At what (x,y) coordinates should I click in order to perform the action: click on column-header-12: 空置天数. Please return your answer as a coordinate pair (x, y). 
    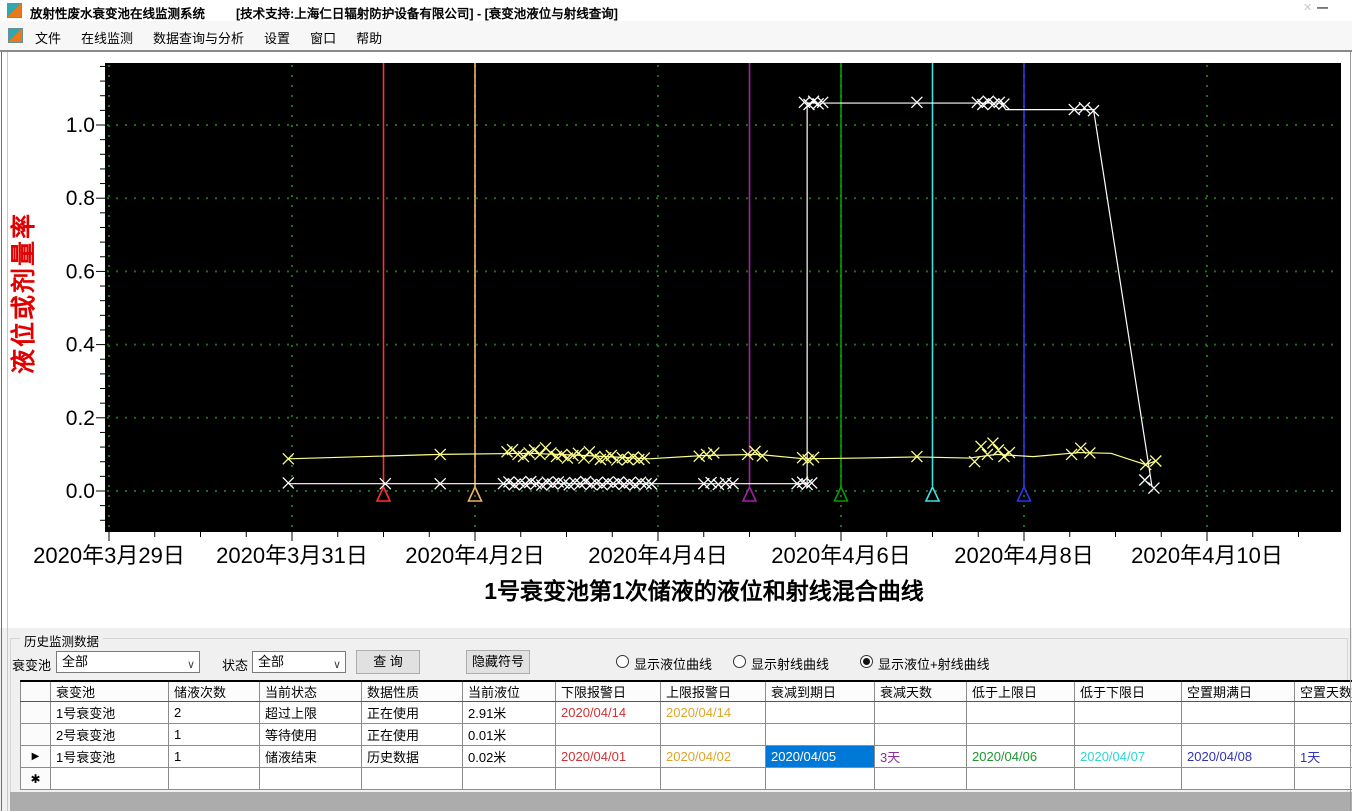
    Looking at the image, I should click on (1323, 691).